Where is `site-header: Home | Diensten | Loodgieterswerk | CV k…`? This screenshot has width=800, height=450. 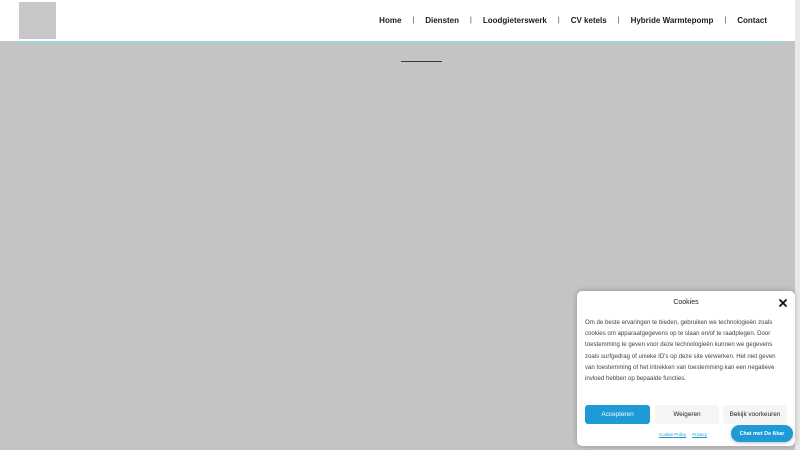
site-header: Home | Diensten | Loodgieterswerk | CV k… is located at coordinates (397, 20).